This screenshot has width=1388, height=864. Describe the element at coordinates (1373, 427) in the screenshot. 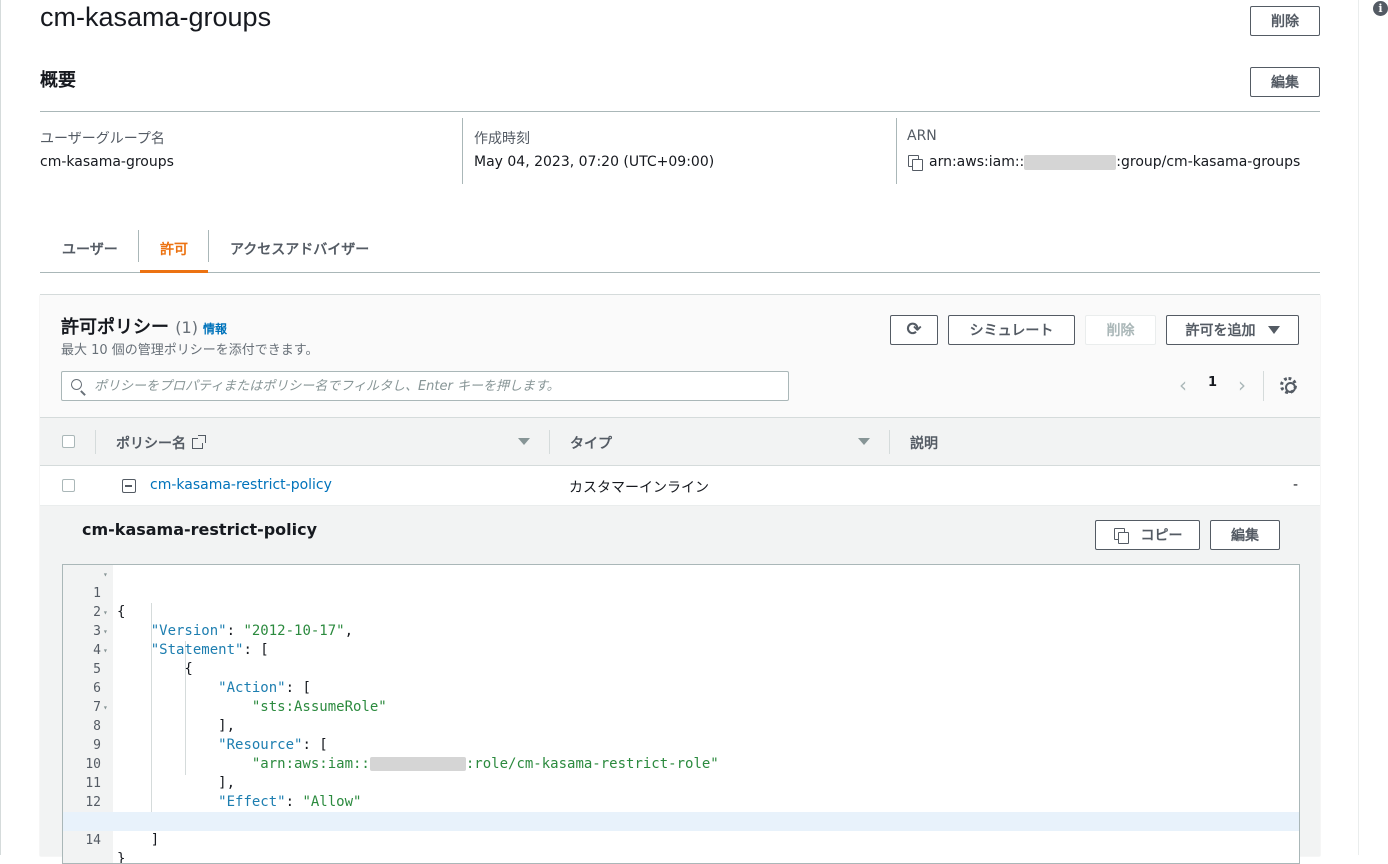

I see `help-panel-rail: i` at that location.